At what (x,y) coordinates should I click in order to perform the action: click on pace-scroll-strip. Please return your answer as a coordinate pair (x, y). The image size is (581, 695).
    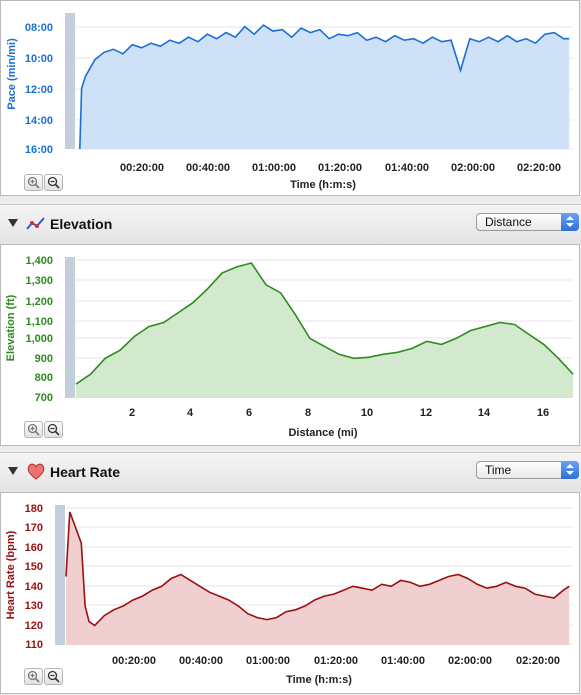
    Looking at the image, I should click on (70, 81).